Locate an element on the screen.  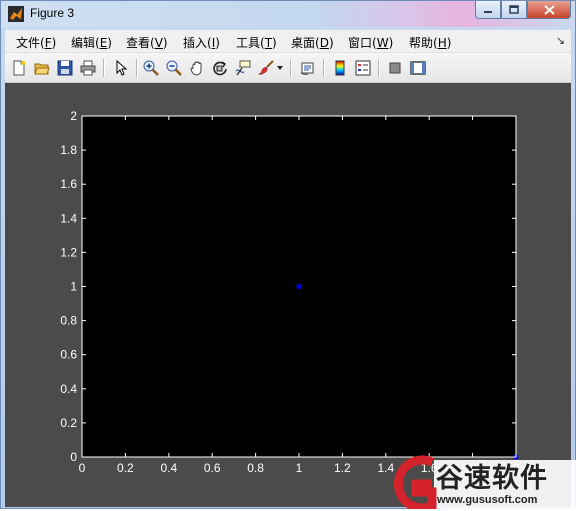
maximize-button is located at coordinates (514, 10).